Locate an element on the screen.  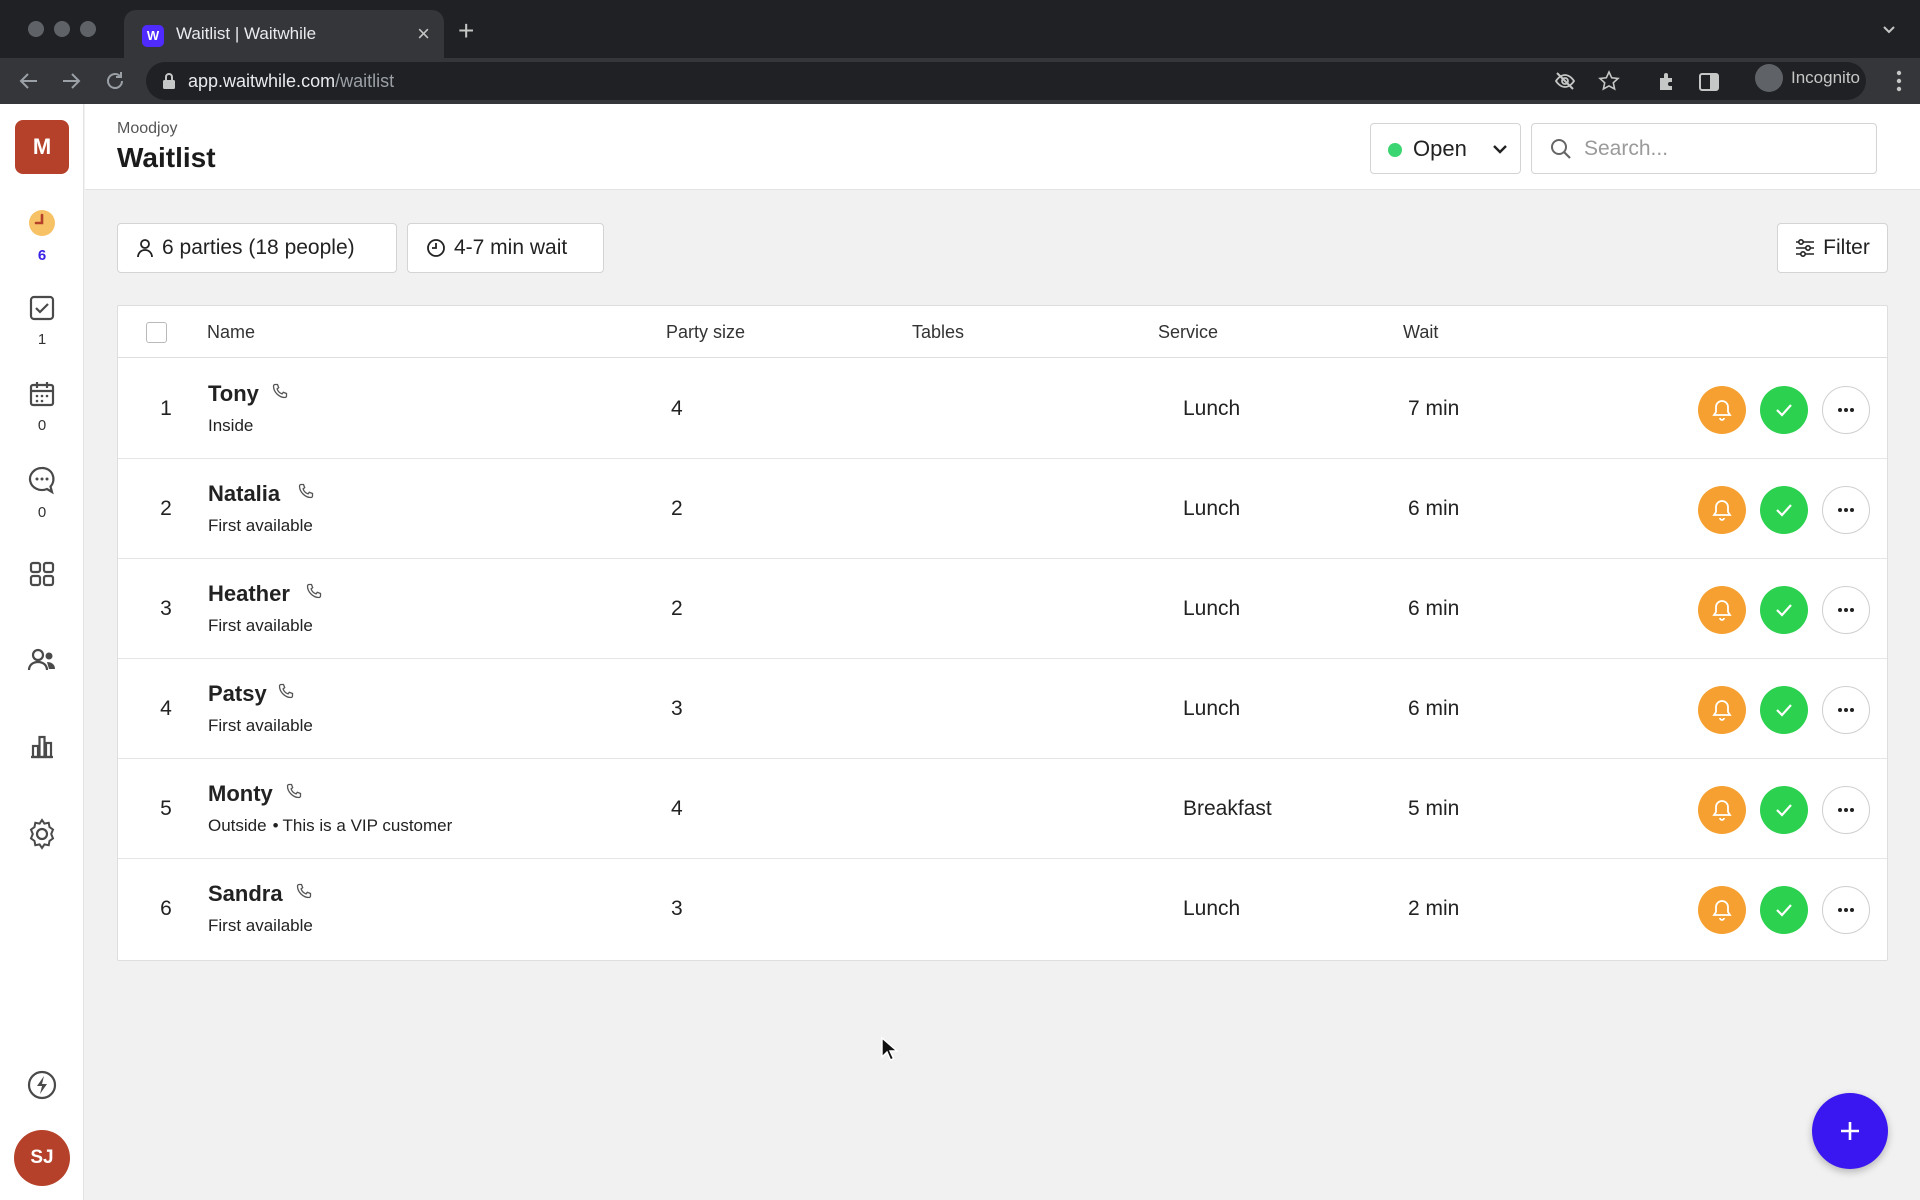
wait-time-label: 4-7 min wait is located at coordinates (511, 247).